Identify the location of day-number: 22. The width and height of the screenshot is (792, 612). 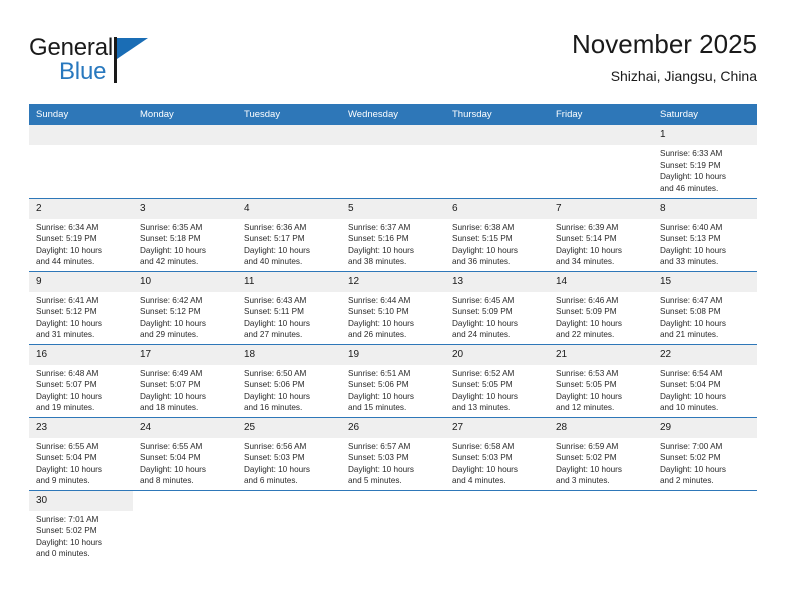
(705, 354).